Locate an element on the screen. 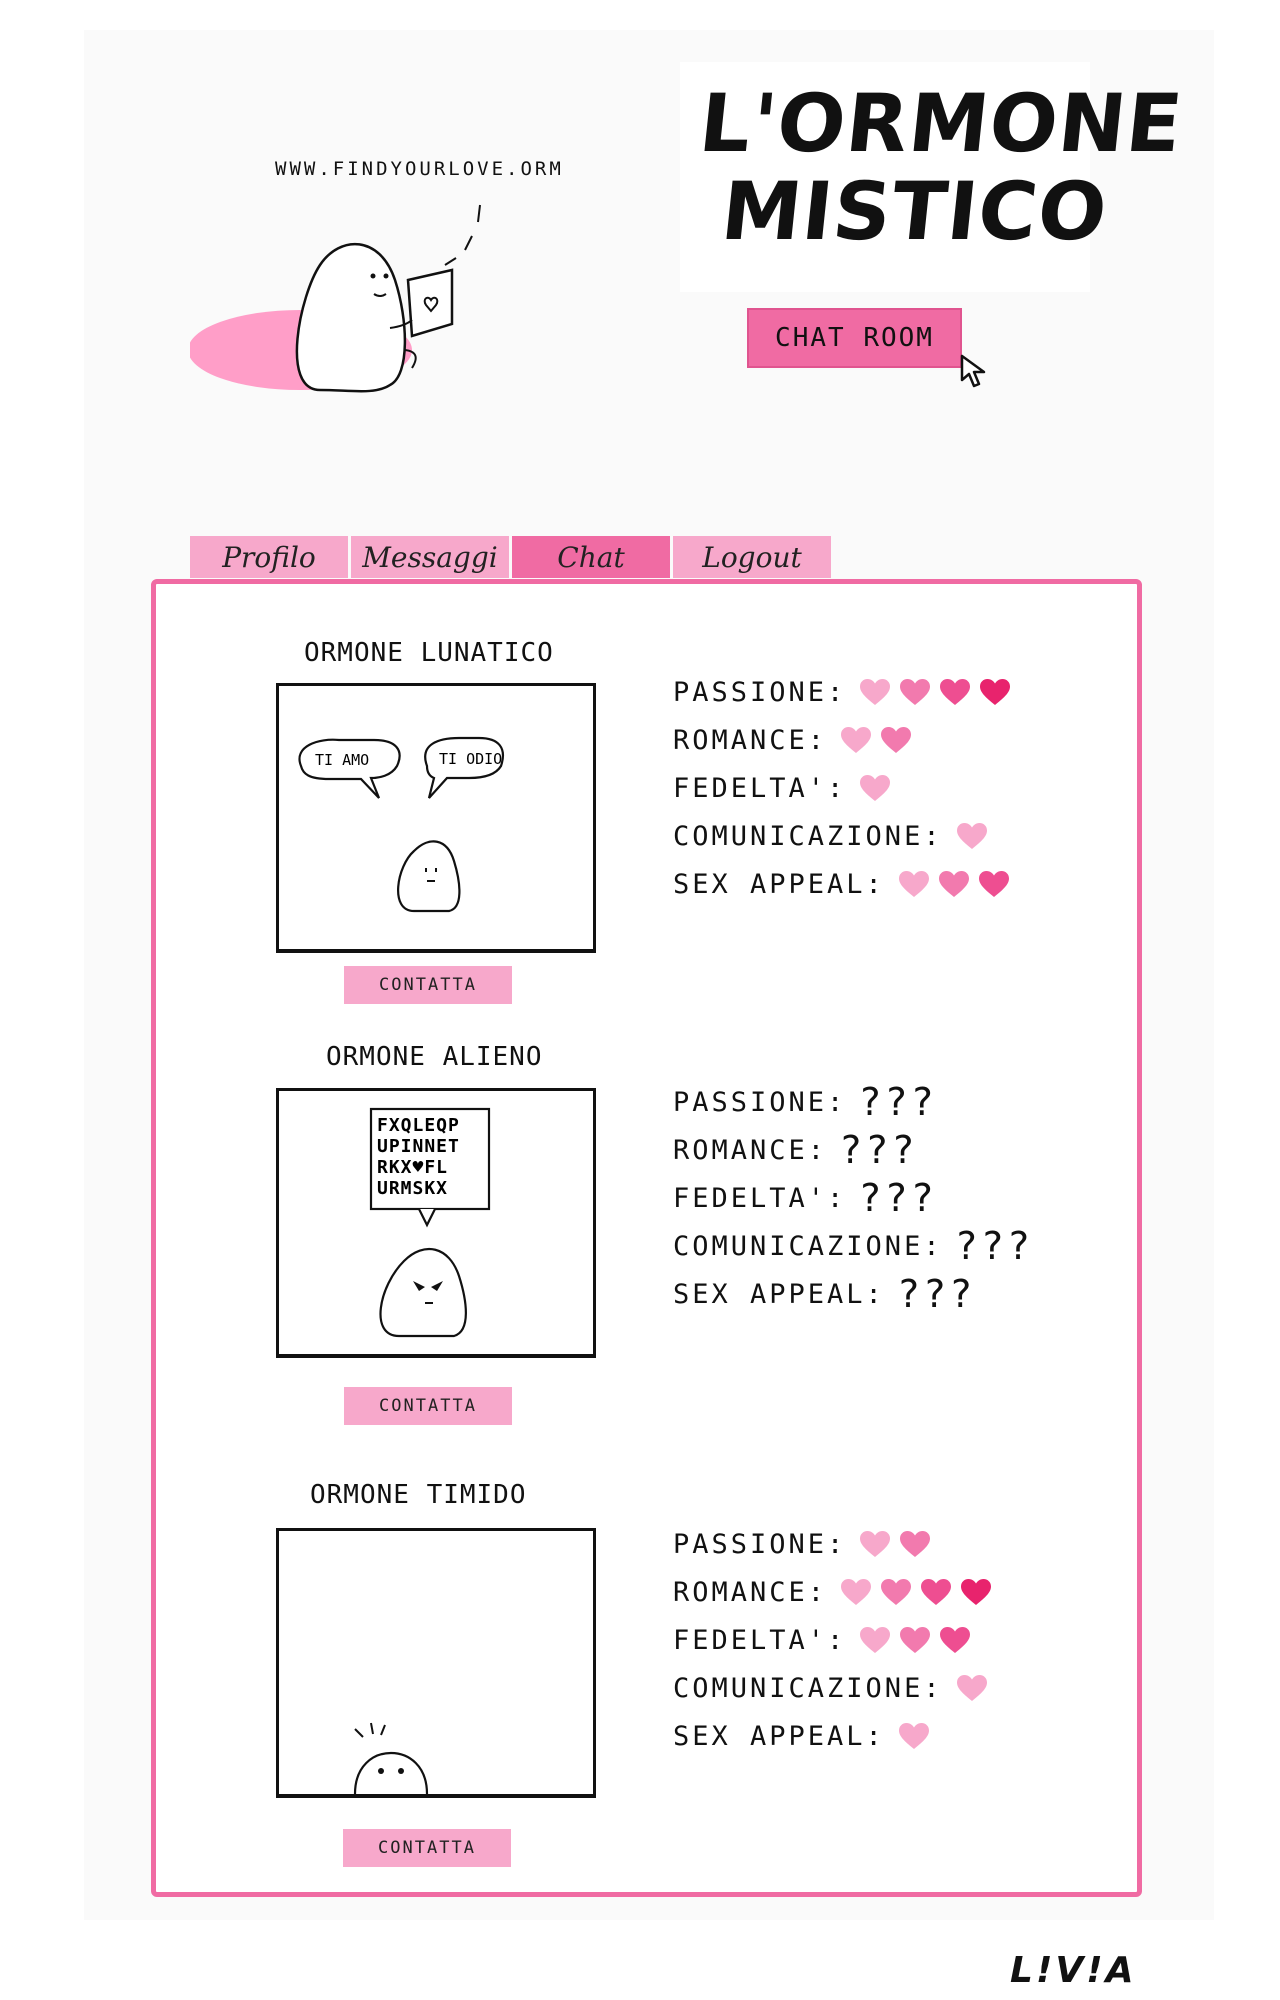 This screenshot has height=2000, width=1280. alien-text-row: URMSKX is located at coordinates (412, 1188).